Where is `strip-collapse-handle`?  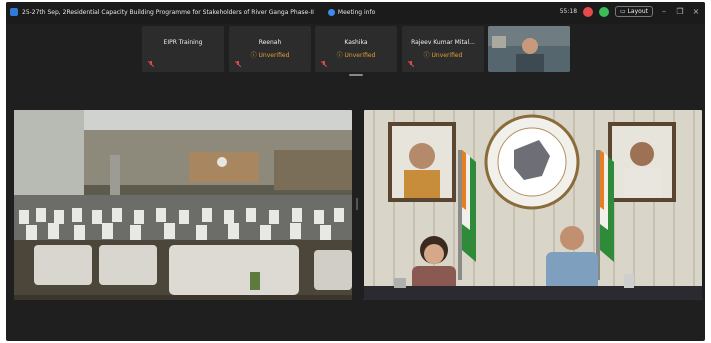 strip-collapse-handle is located at coordinates (356, 75).